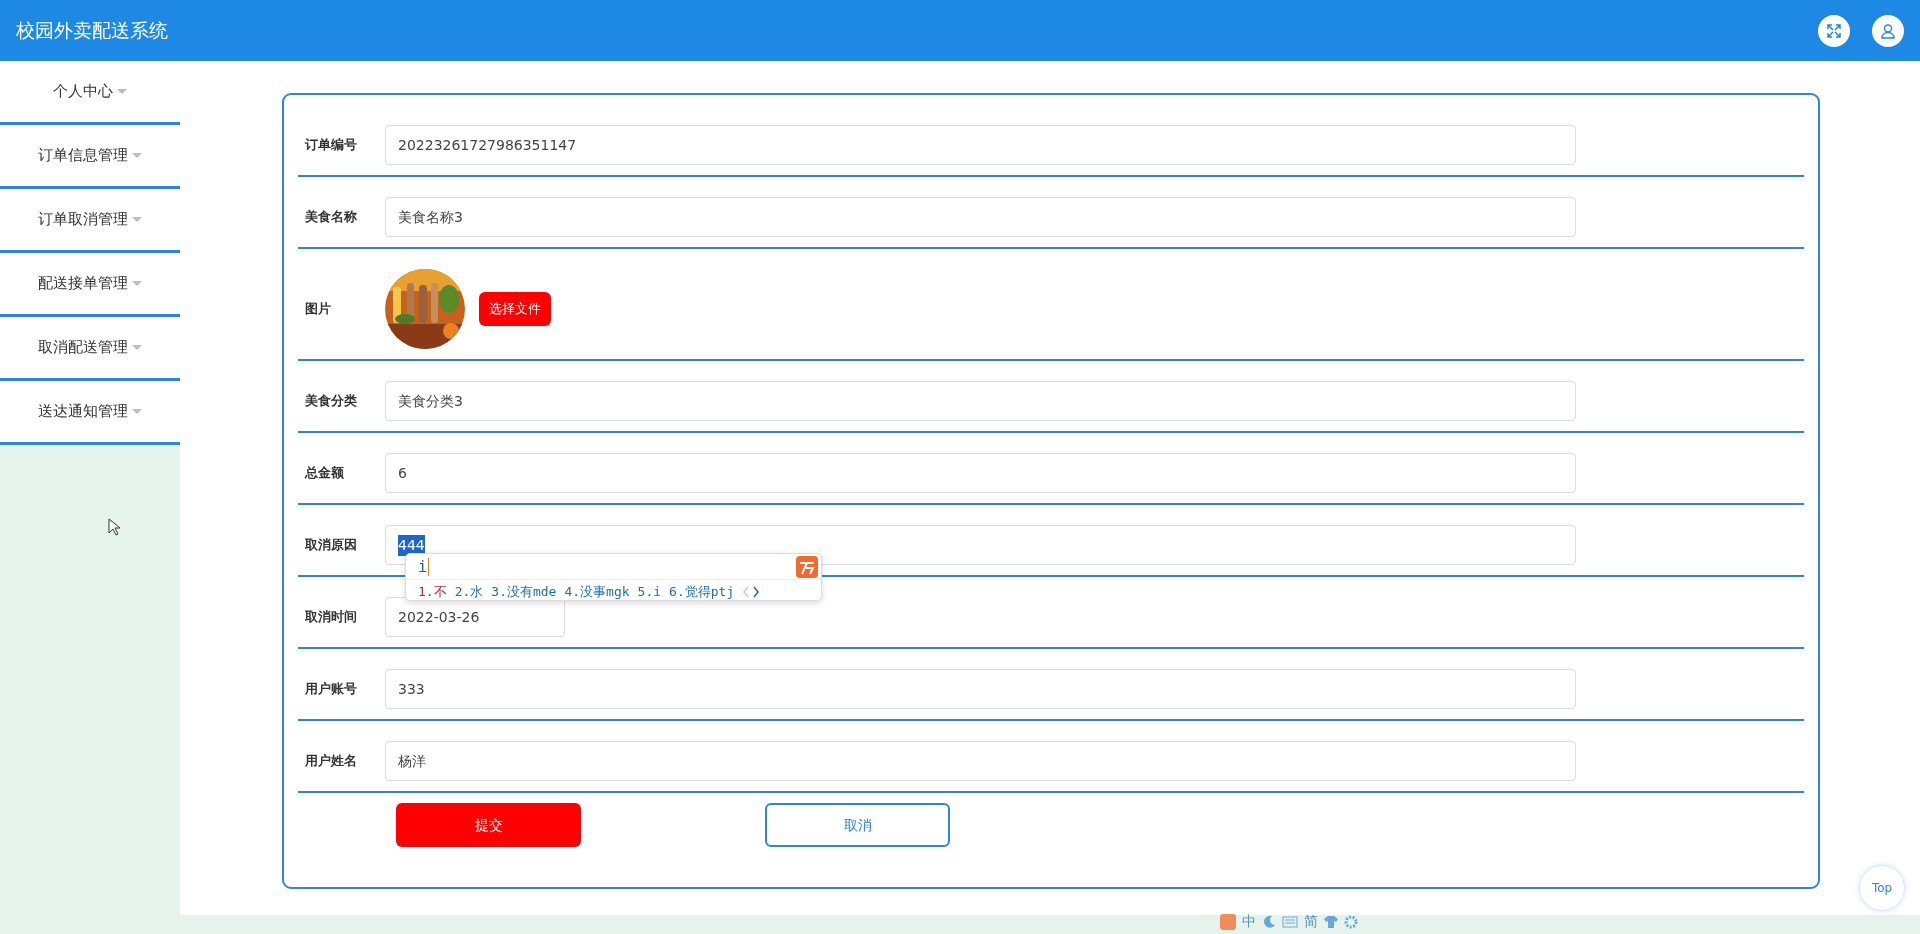  I want to click on moon-icon, so click(1269, 921).